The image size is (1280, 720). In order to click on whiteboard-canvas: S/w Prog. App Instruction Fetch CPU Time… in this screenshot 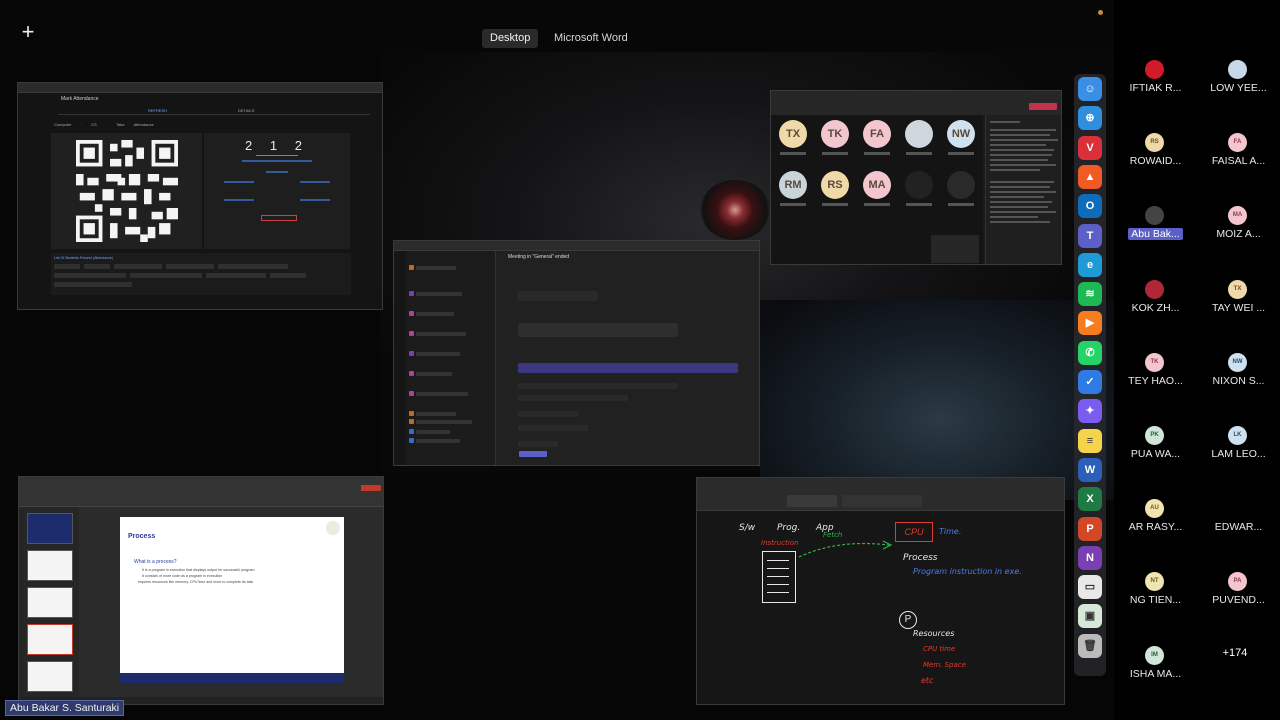, I will do `click(880, 607)`.